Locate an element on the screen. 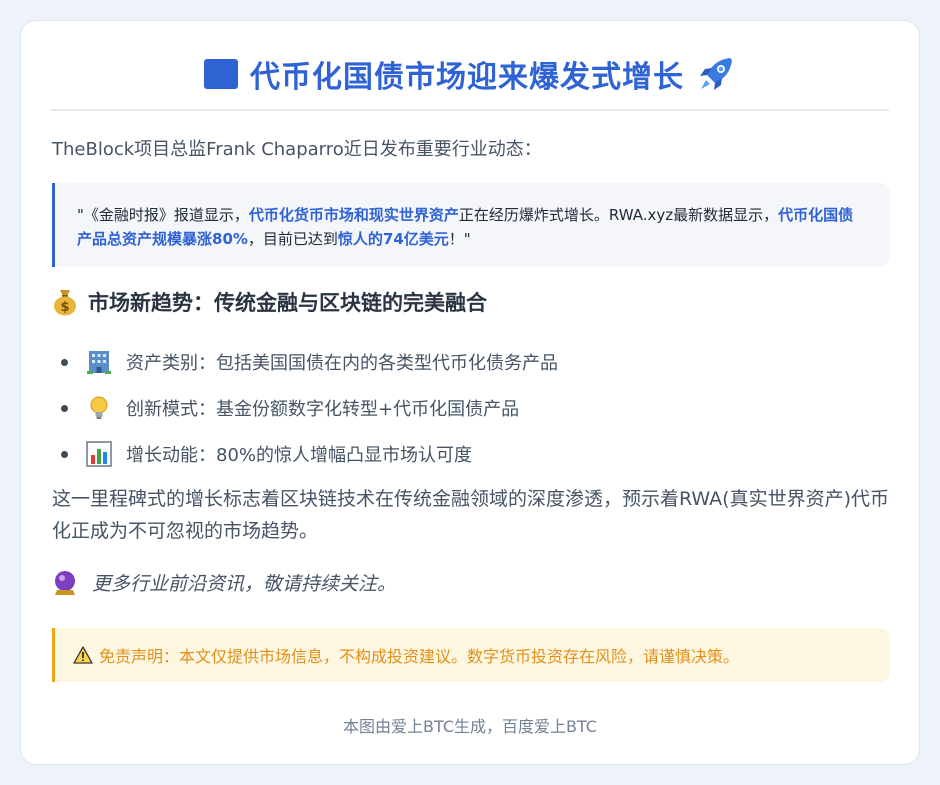 The height and width of the screenshot is (785, 940). office-building-icon is located at coordinates (99, 362).